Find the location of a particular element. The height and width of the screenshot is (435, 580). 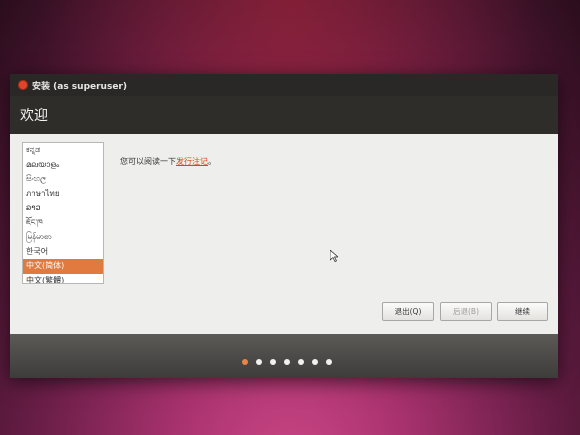

back-button: 后退(B) is located at coordinates (466, 311).